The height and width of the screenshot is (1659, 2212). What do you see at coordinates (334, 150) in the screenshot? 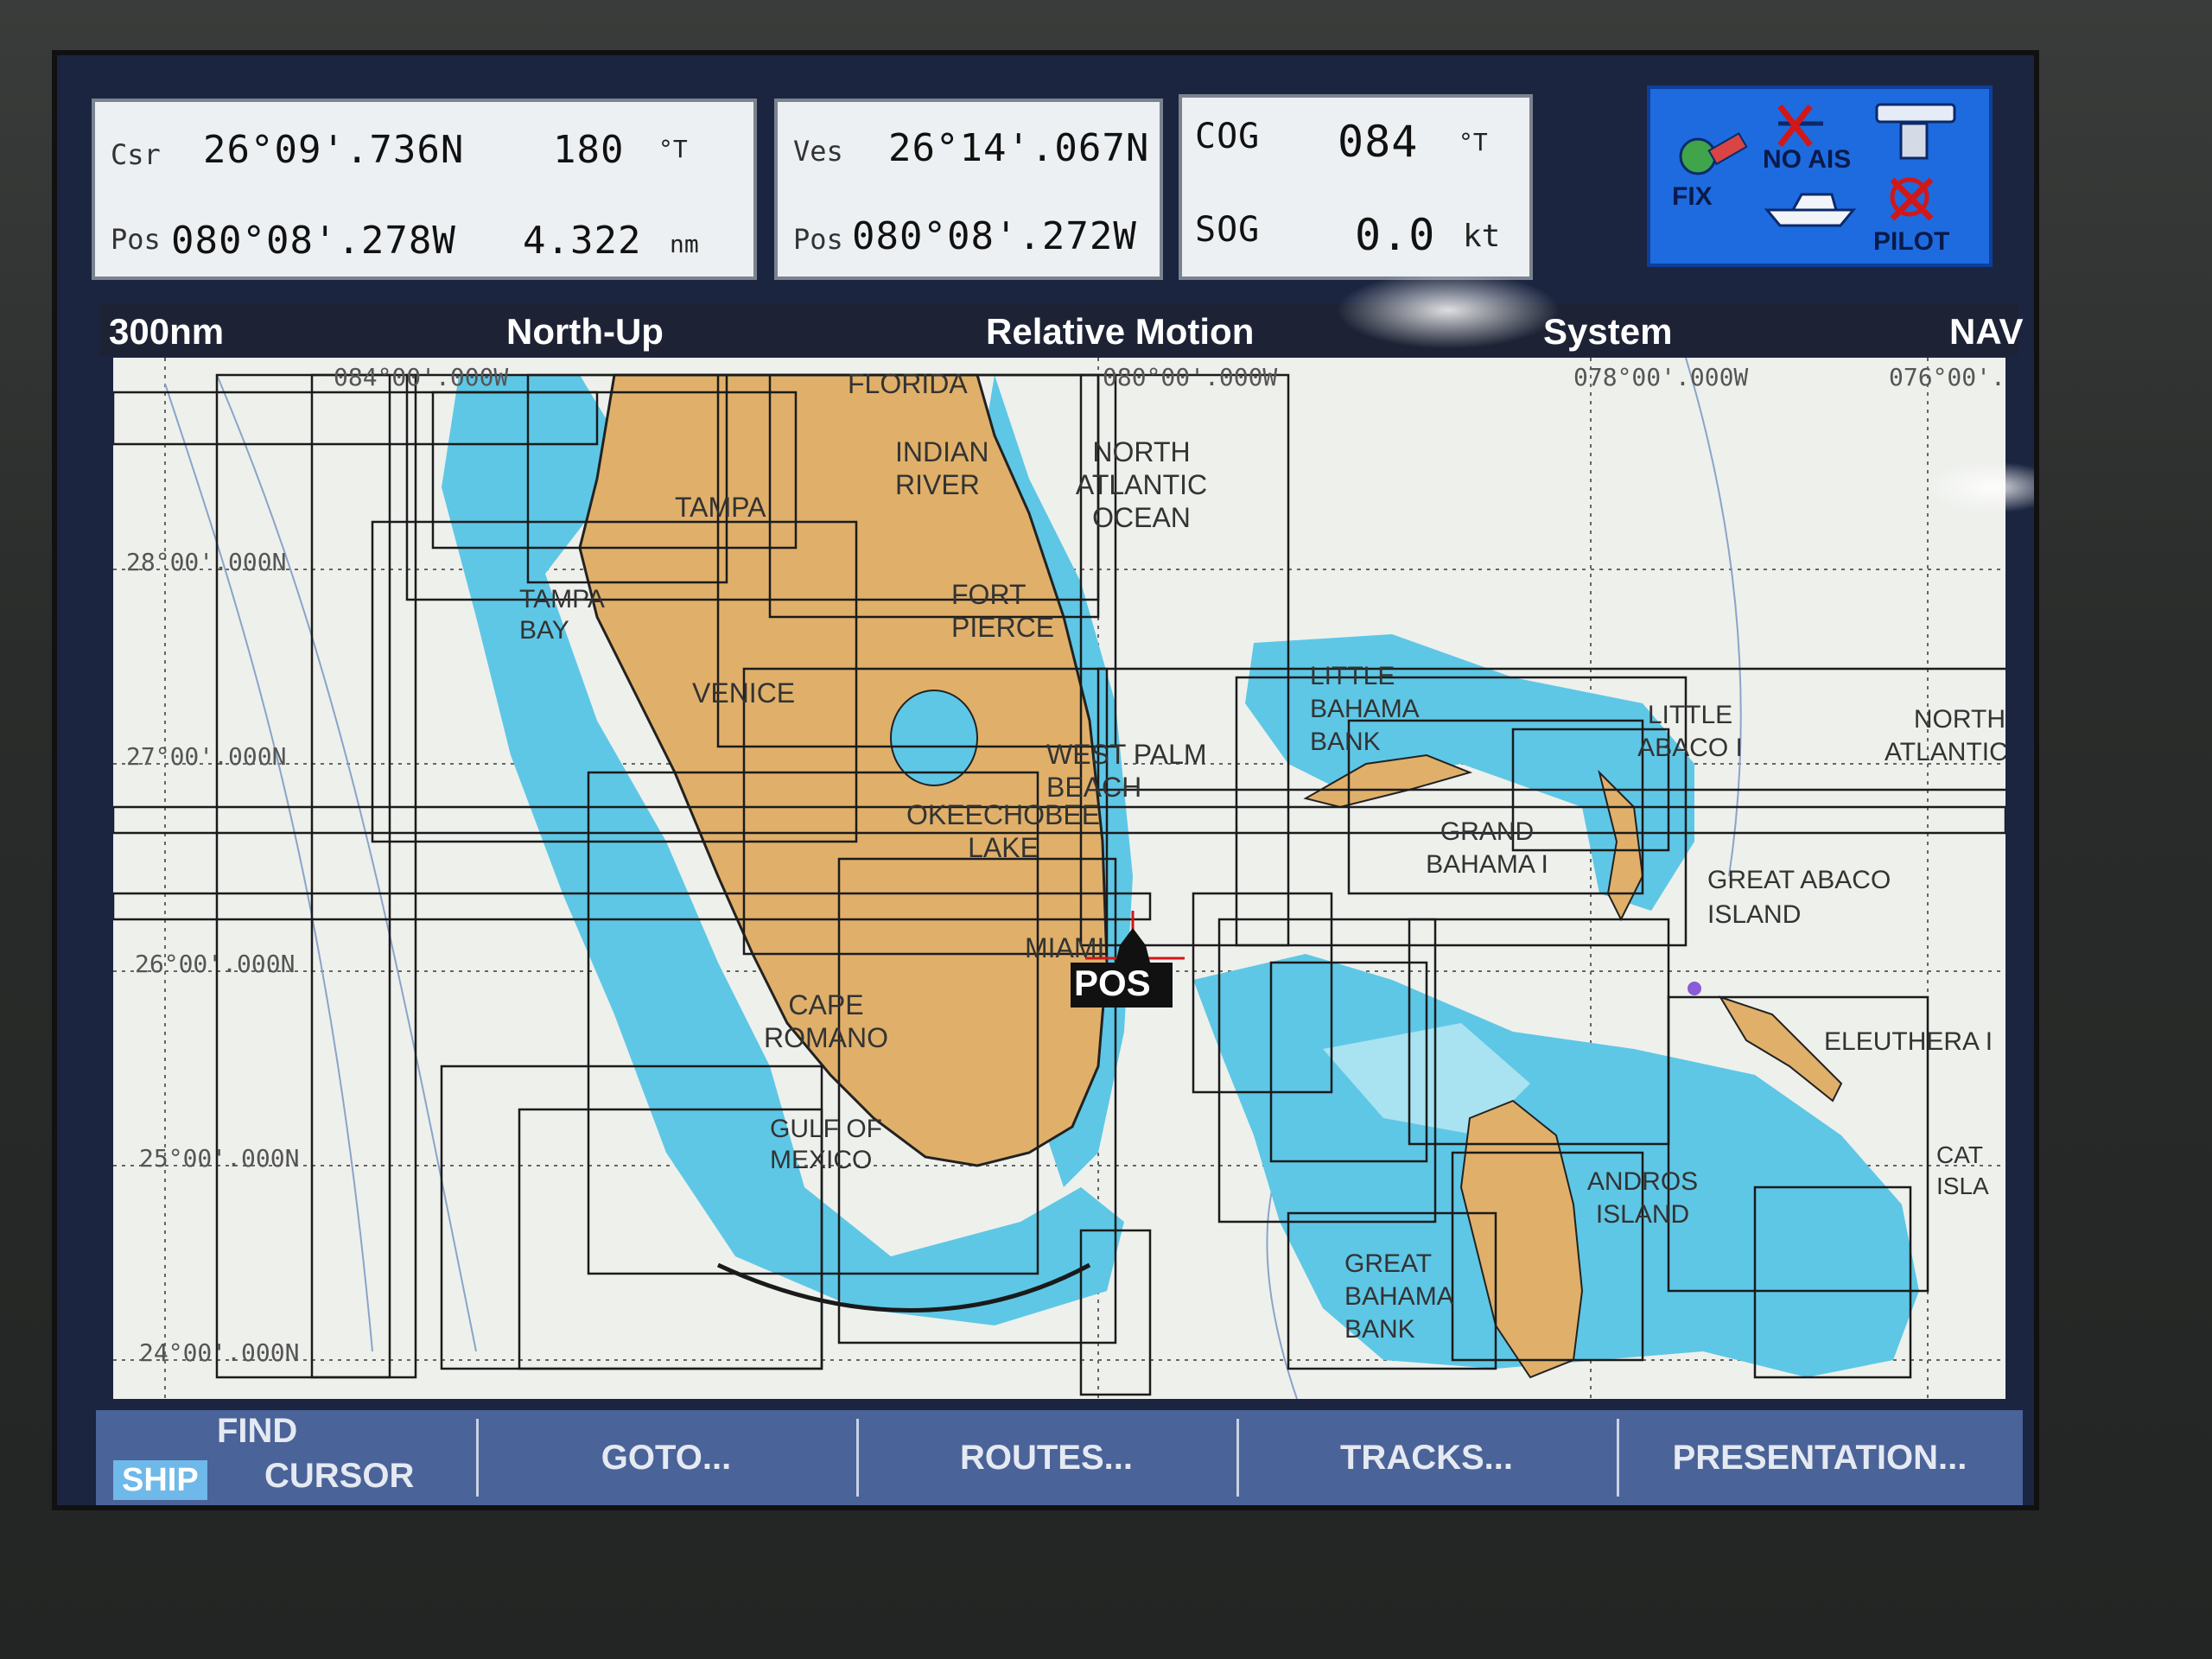
I see `cursor-latitude: 26°09'.736N` at bounding box center [334, 150].